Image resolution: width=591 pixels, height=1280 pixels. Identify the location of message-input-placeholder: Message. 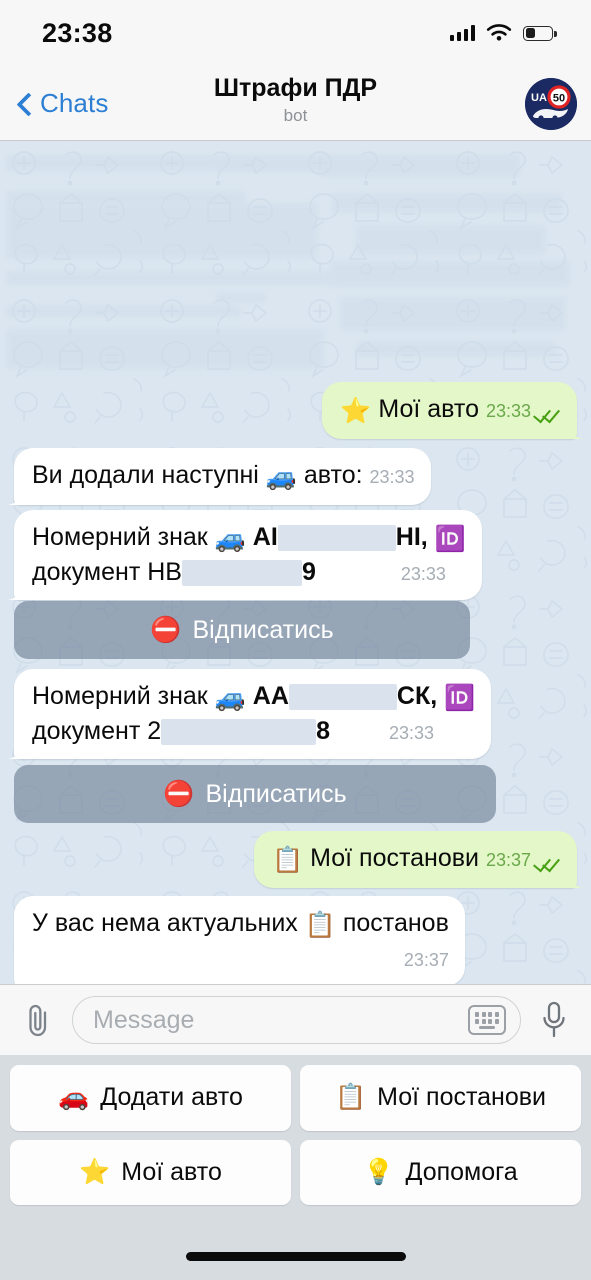
(144, 1019).